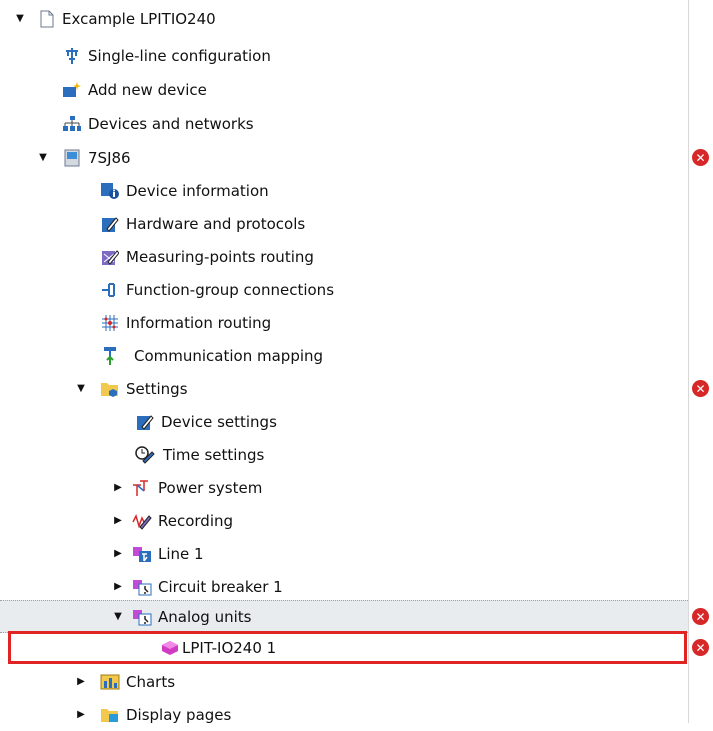 This screenshot has height=731, width=713. What do you see at coordinates (344, 454) in the screenshot?
I see `tree-item-time-settings: Time settings` at bounding box center [344, 454].